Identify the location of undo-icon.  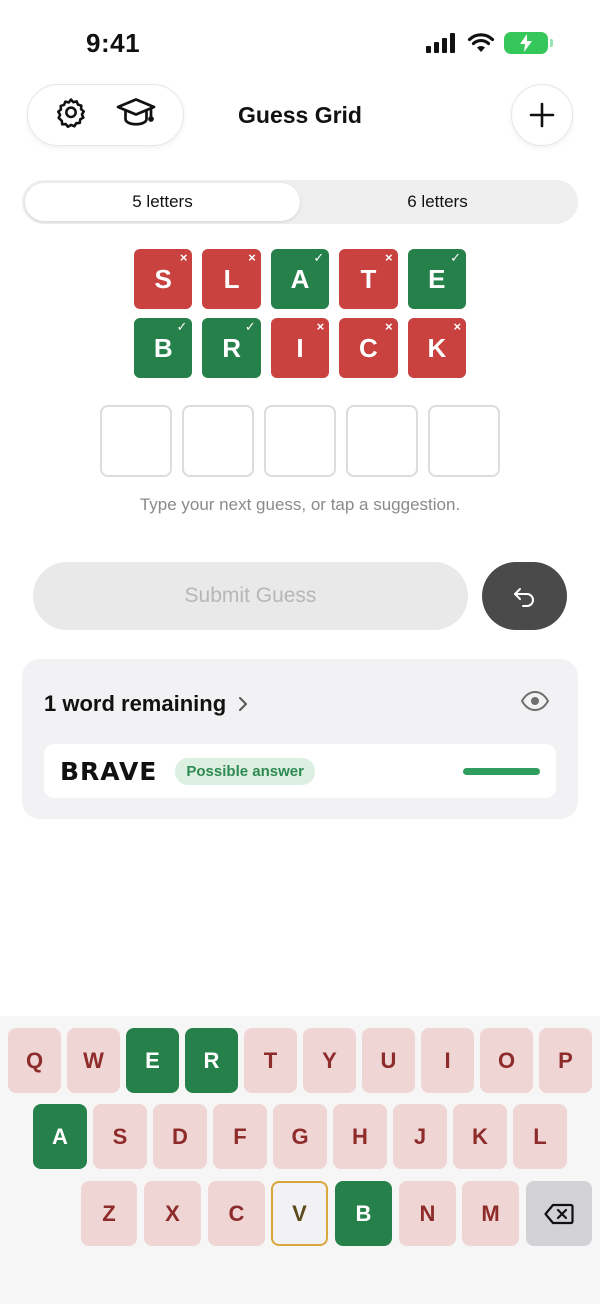
(523, 597).